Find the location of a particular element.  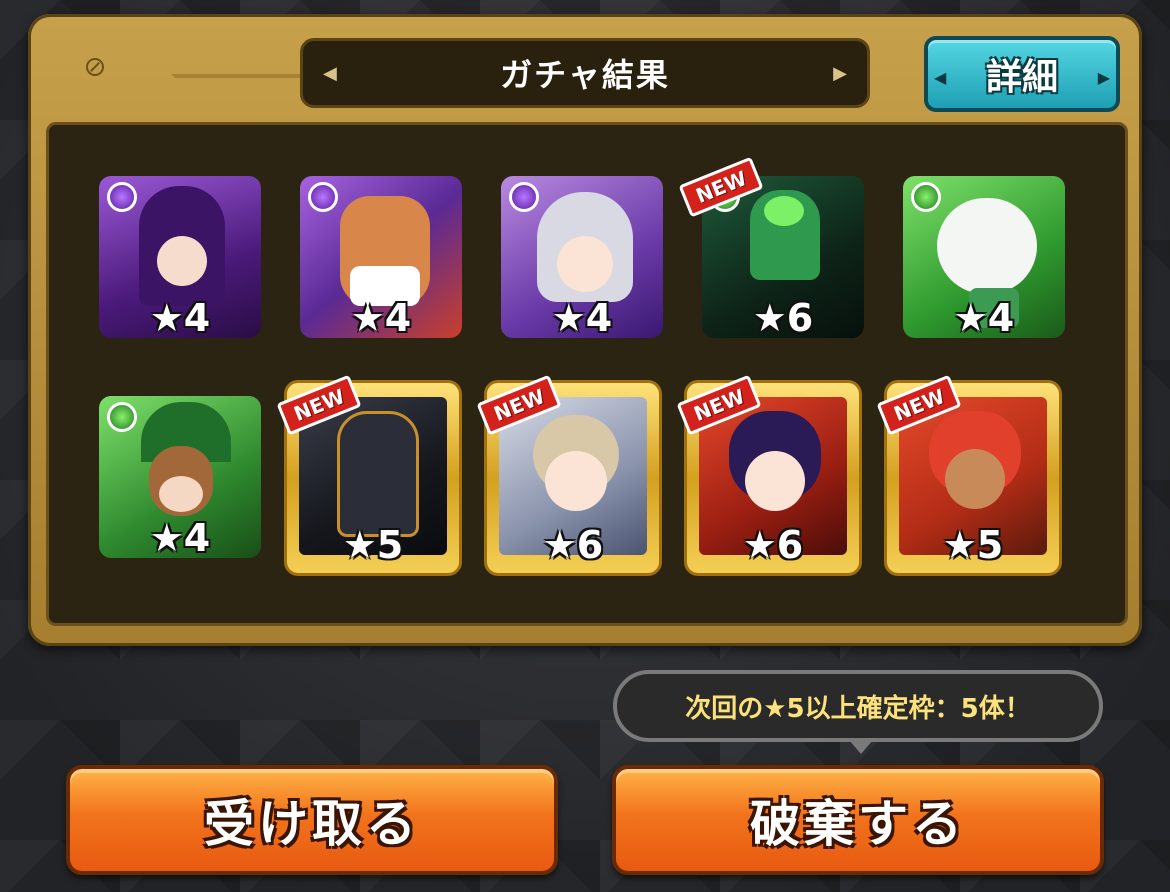

detail-button: ◀ 詳細 ▶ is located at coordinates (1022, 74).